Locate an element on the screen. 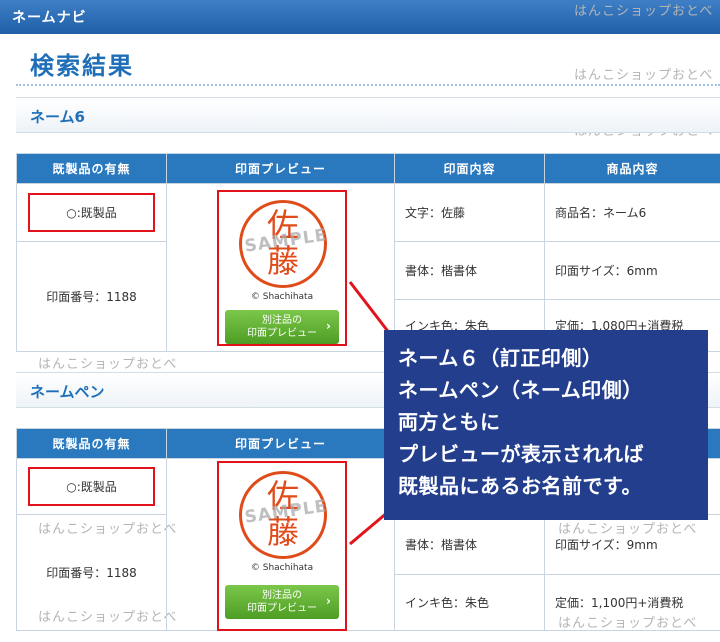 This screenshot has width=720, height=642. product-info-cell: 定価：1,100円+消費税 is located at coordinates (632, 602).